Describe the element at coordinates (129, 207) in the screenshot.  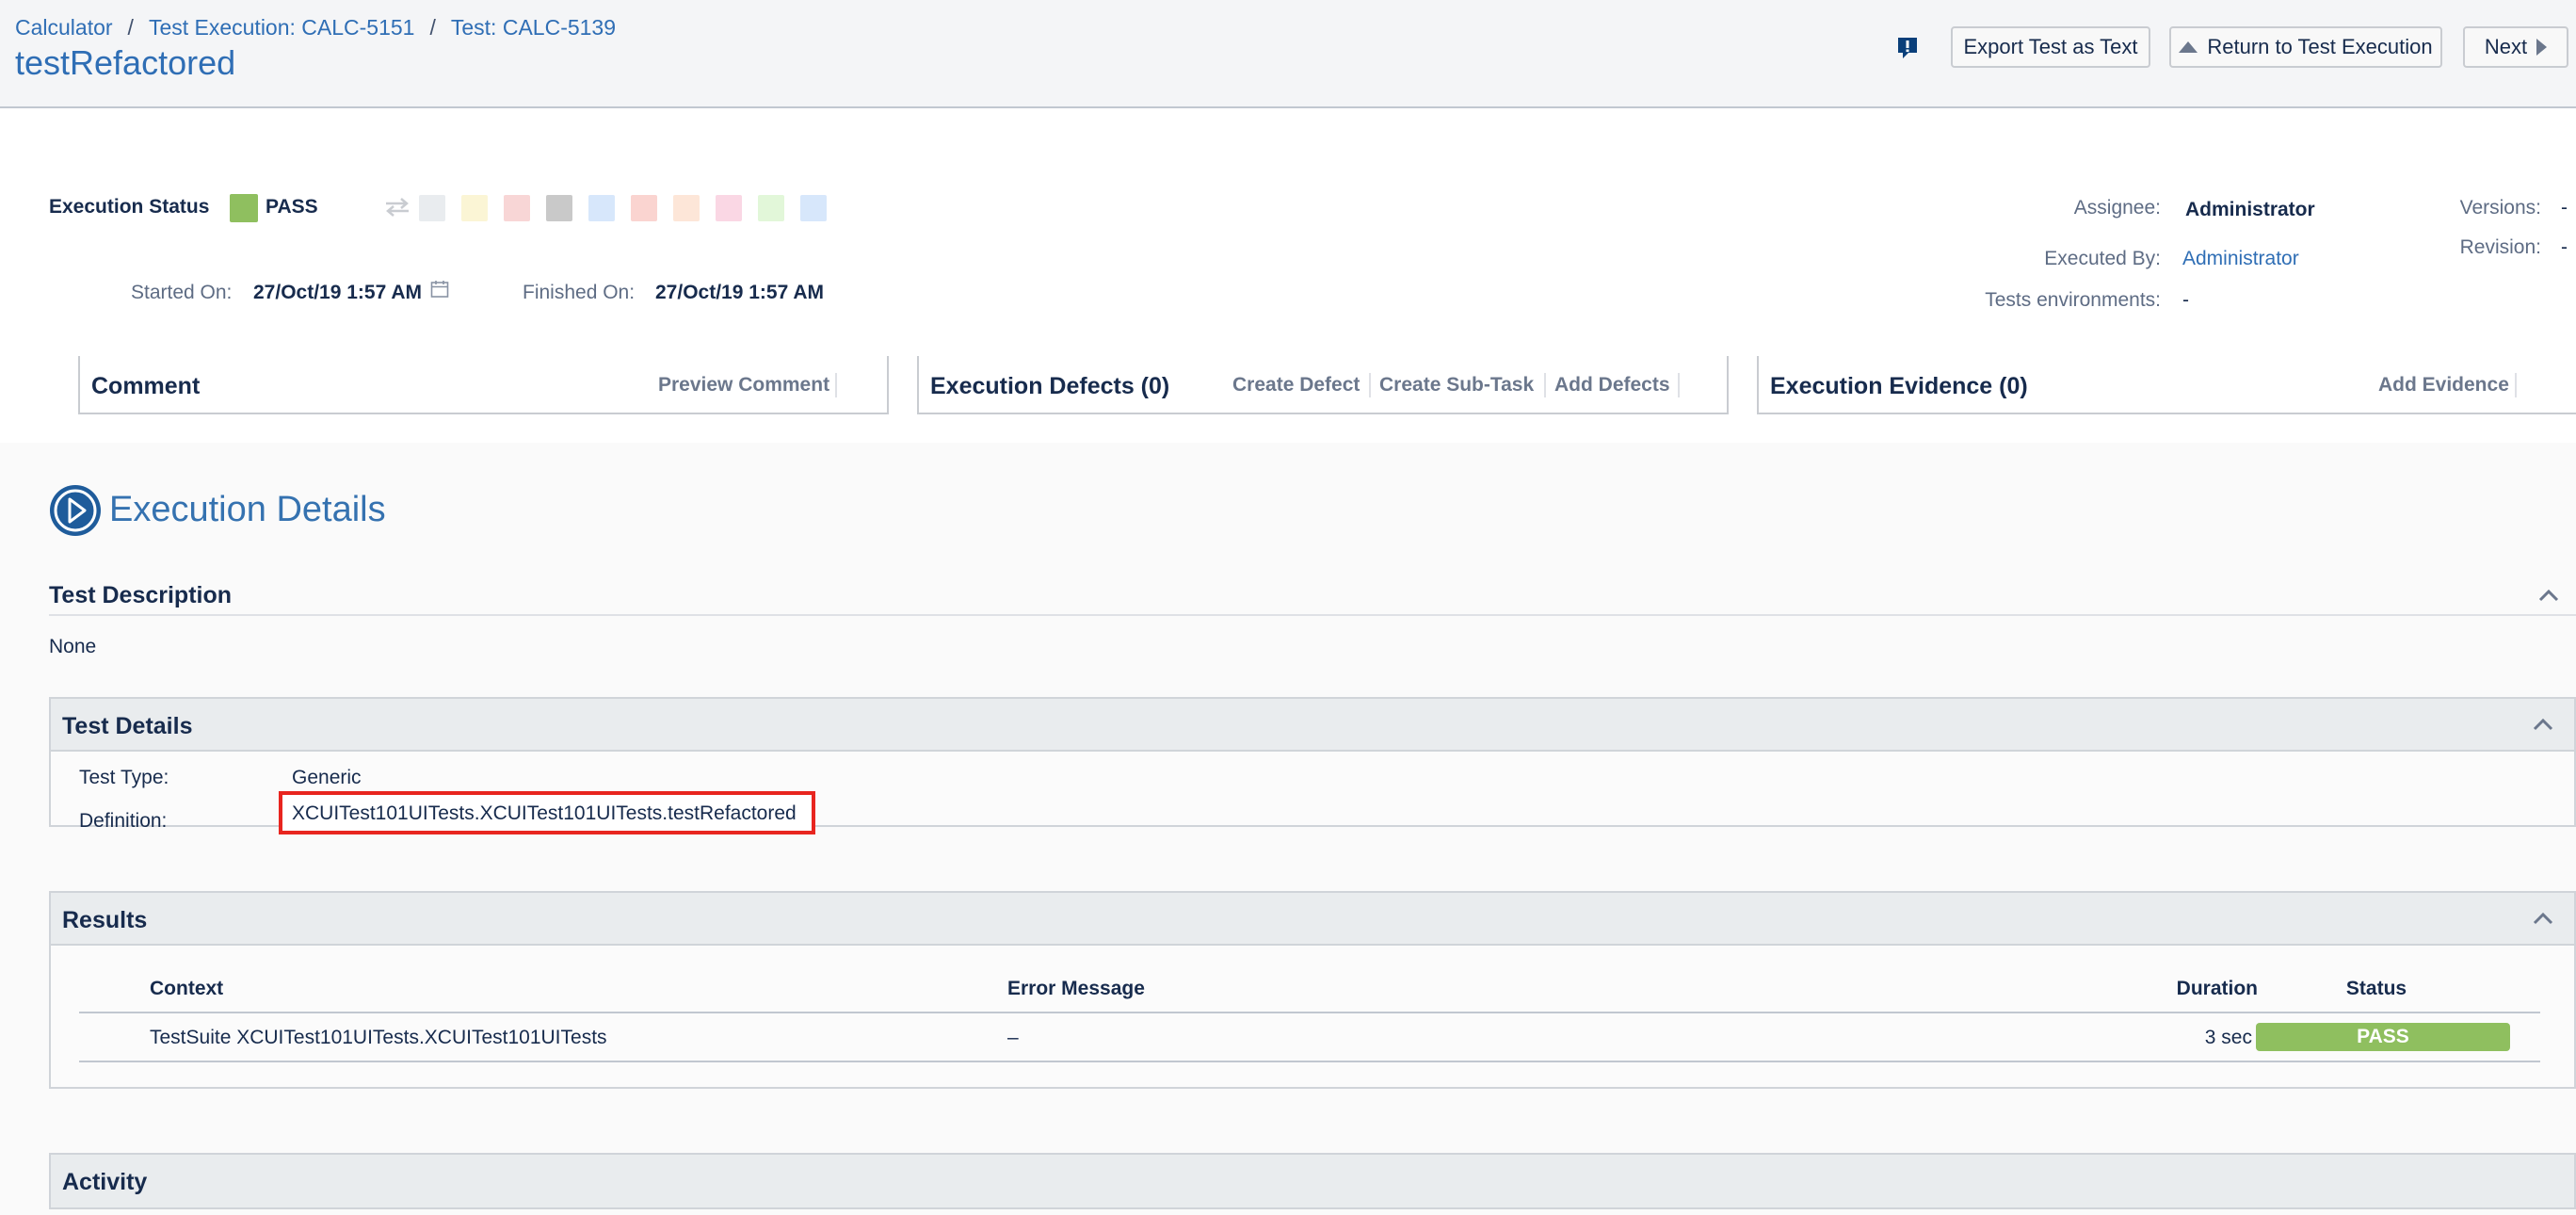
I see `execution-status-label: Execution Status` at that location.